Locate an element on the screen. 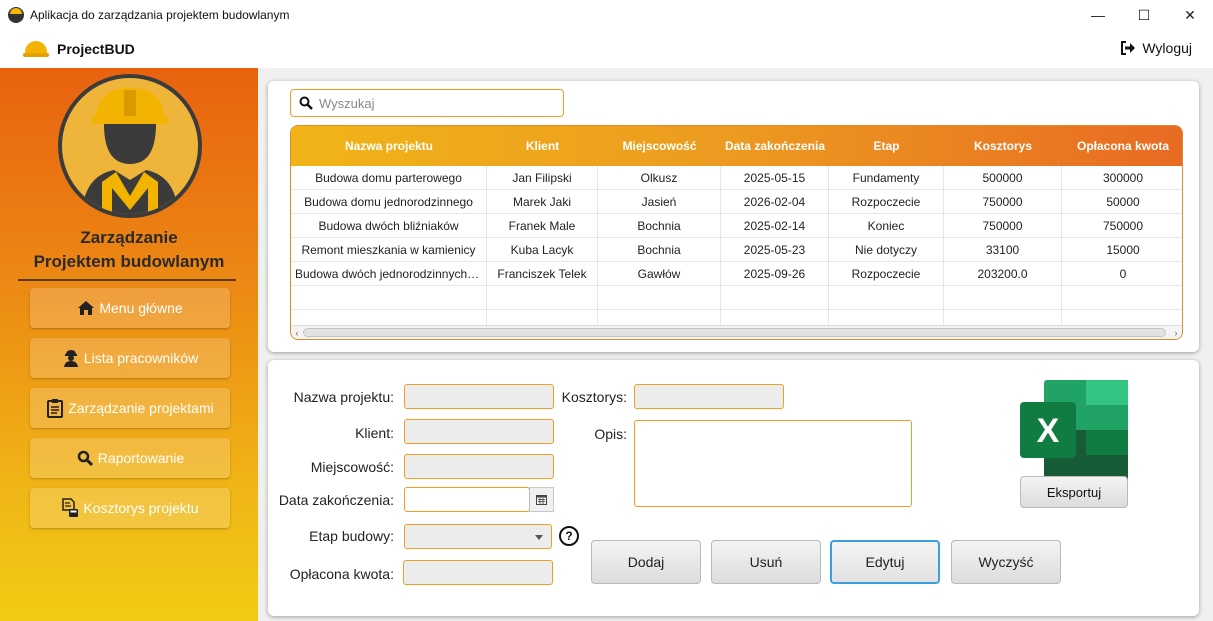 Image resolution: width=1213 pixels, height=621 pixels. table-cell: 2026-02-04 is located at coordinates (775, 202).